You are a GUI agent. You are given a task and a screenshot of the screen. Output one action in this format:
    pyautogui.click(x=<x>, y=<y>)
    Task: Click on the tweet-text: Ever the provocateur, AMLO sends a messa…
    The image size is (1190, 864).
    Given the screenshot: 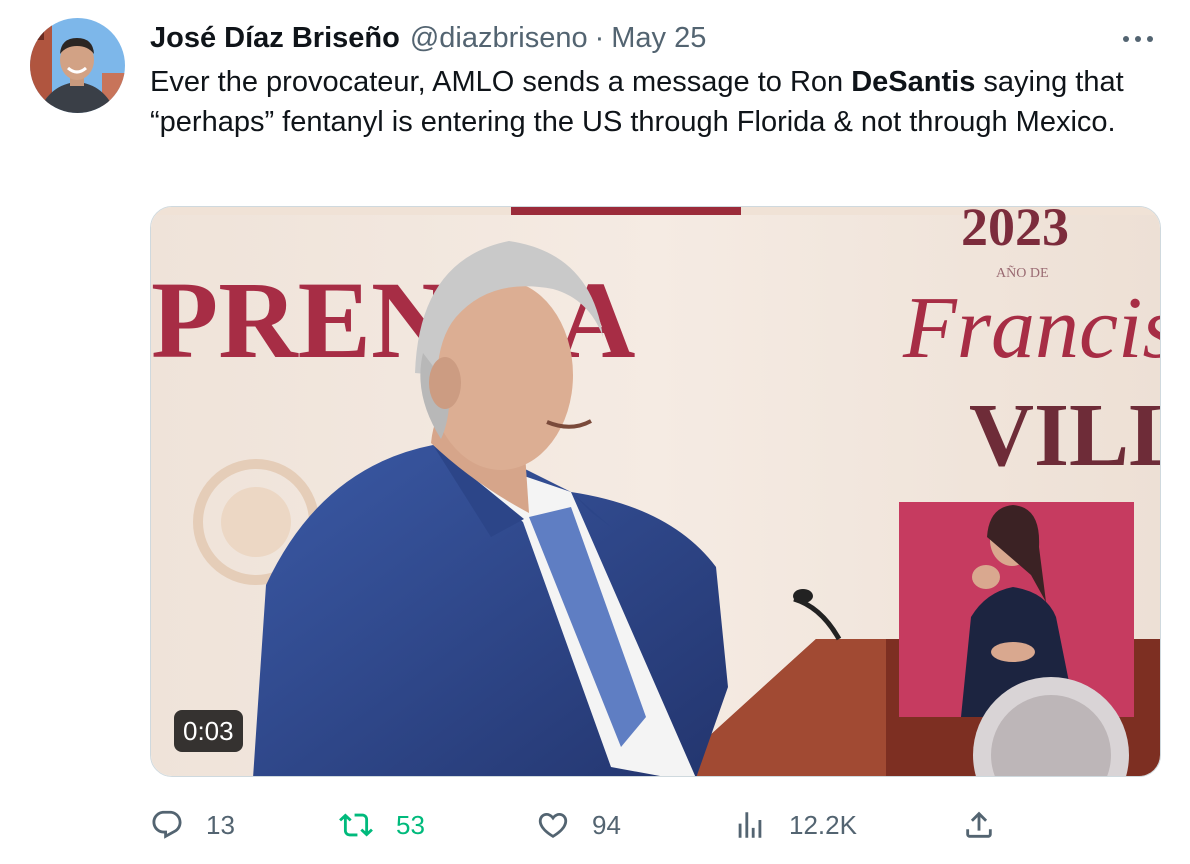 What is the action you would take?
    pyautogui.click(x=655, y=102)
    